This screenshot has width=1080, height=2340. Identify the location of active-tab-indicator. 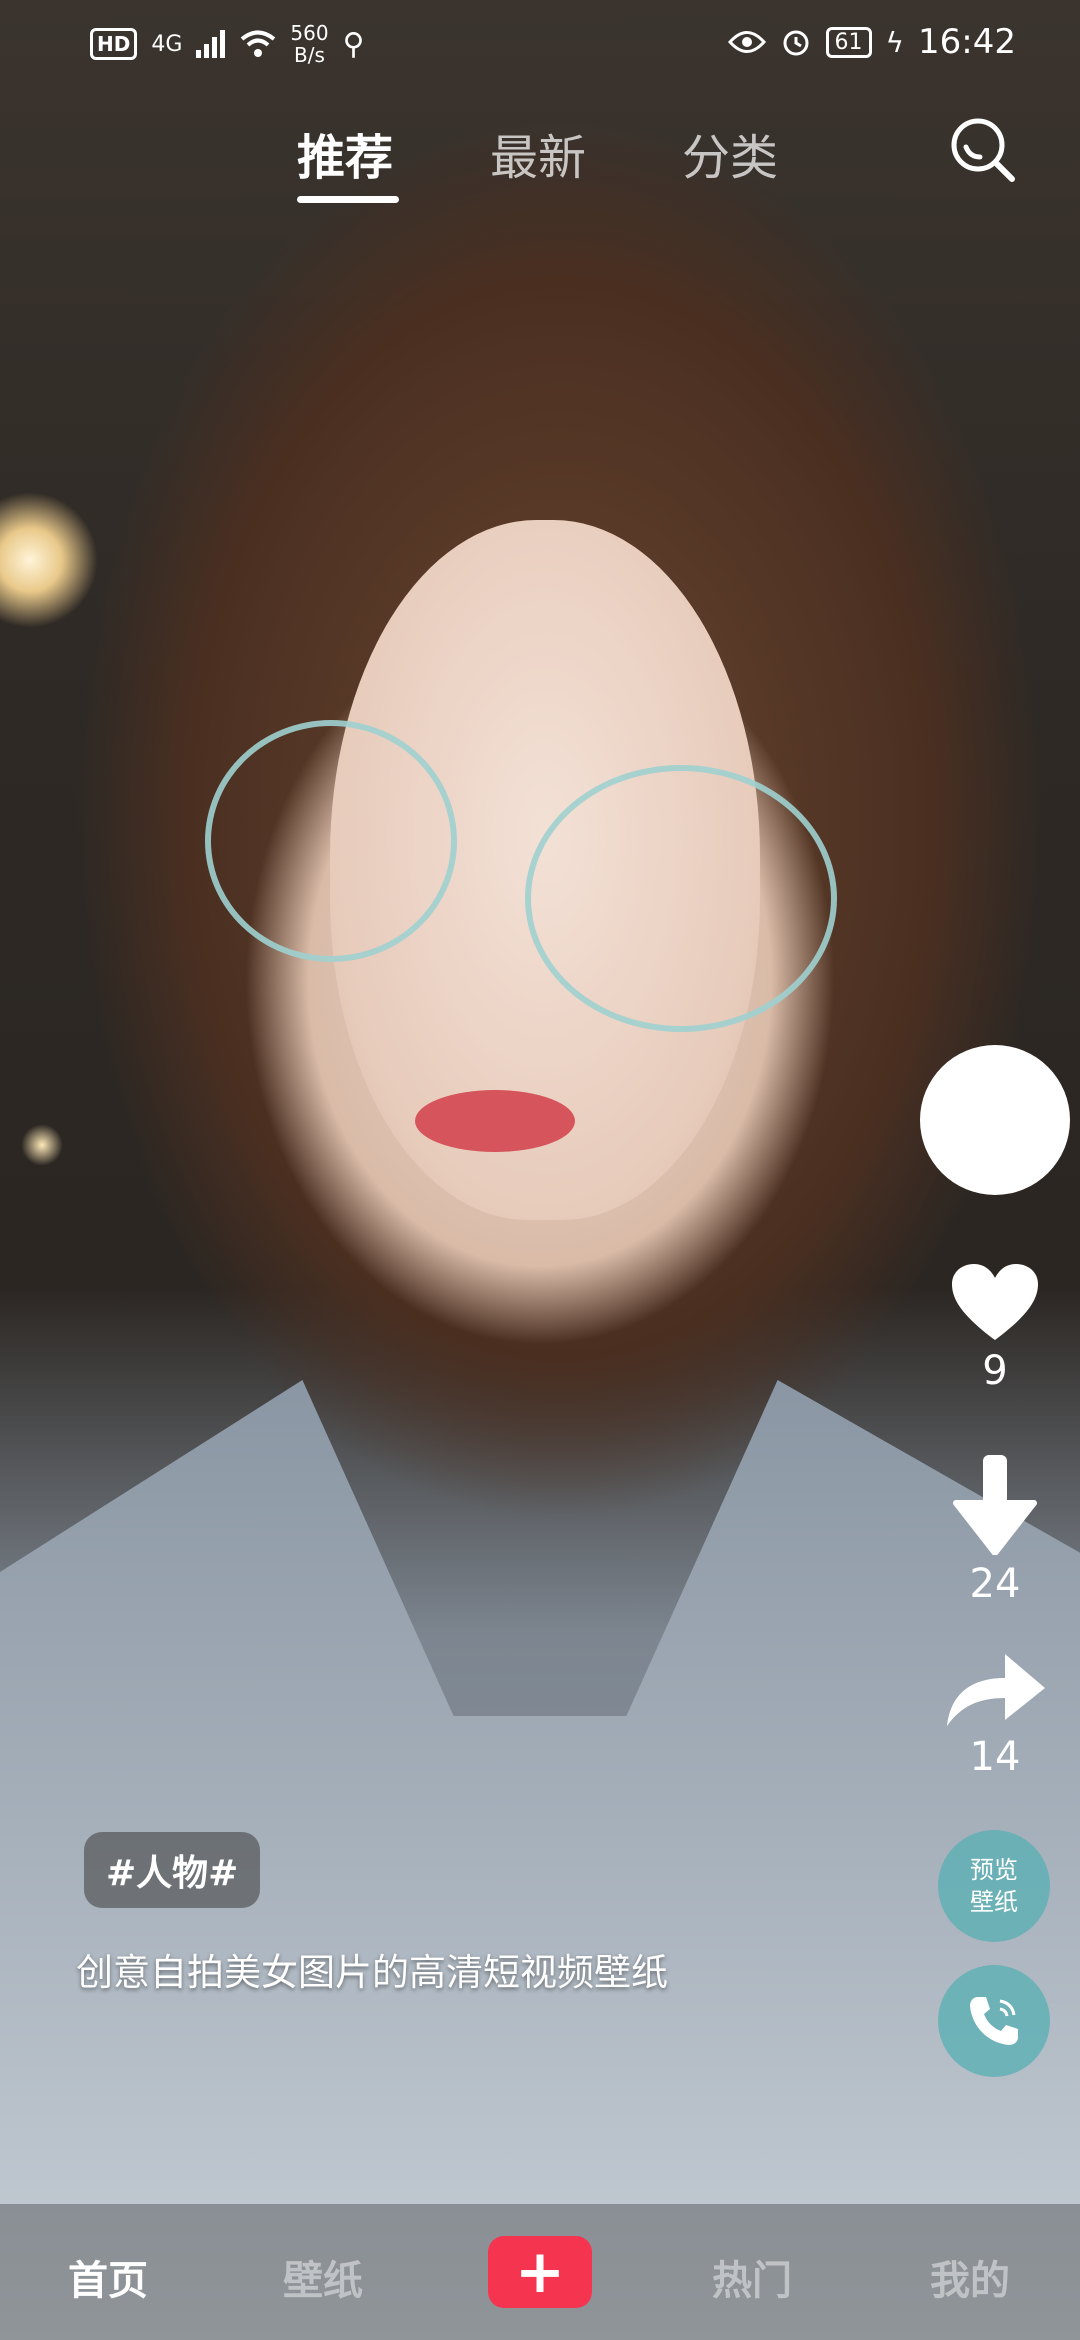
(348, 199).